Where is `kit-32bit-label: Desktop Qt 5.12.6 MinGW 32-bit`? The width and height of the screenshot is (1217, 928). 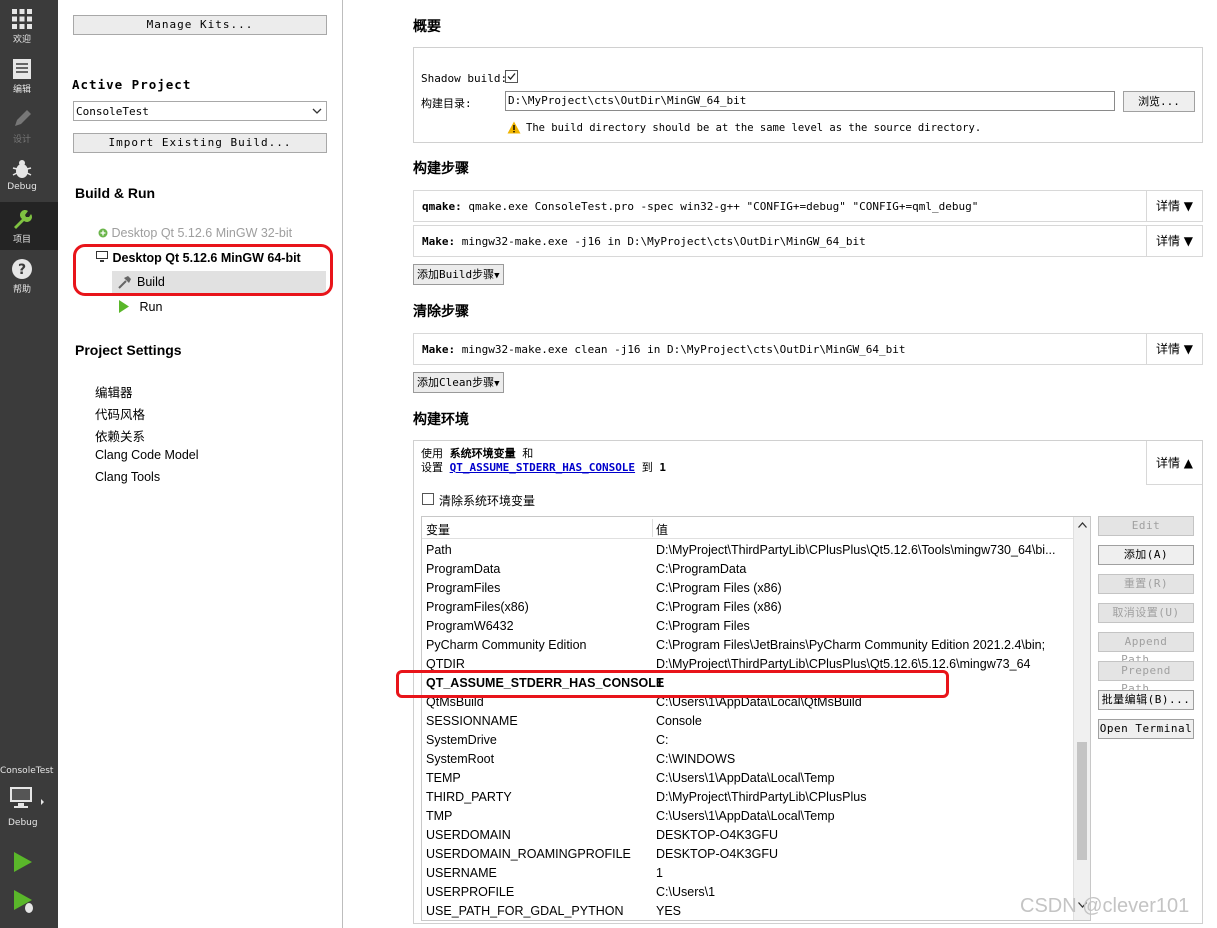
kit-32bit-label: Desktop Qt 5.12.6 MinGW 32-bit is located at coordinates (202, 233).